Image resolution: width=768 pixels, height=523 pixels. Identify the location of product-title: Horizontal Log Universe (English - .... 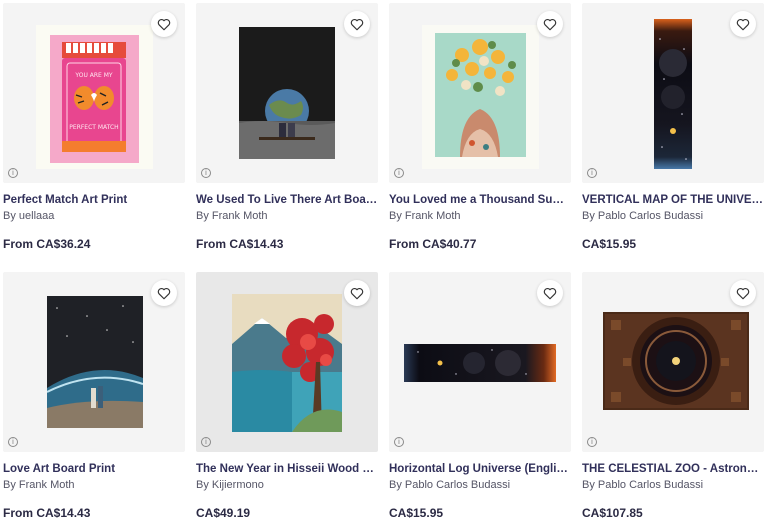
(480, 469).